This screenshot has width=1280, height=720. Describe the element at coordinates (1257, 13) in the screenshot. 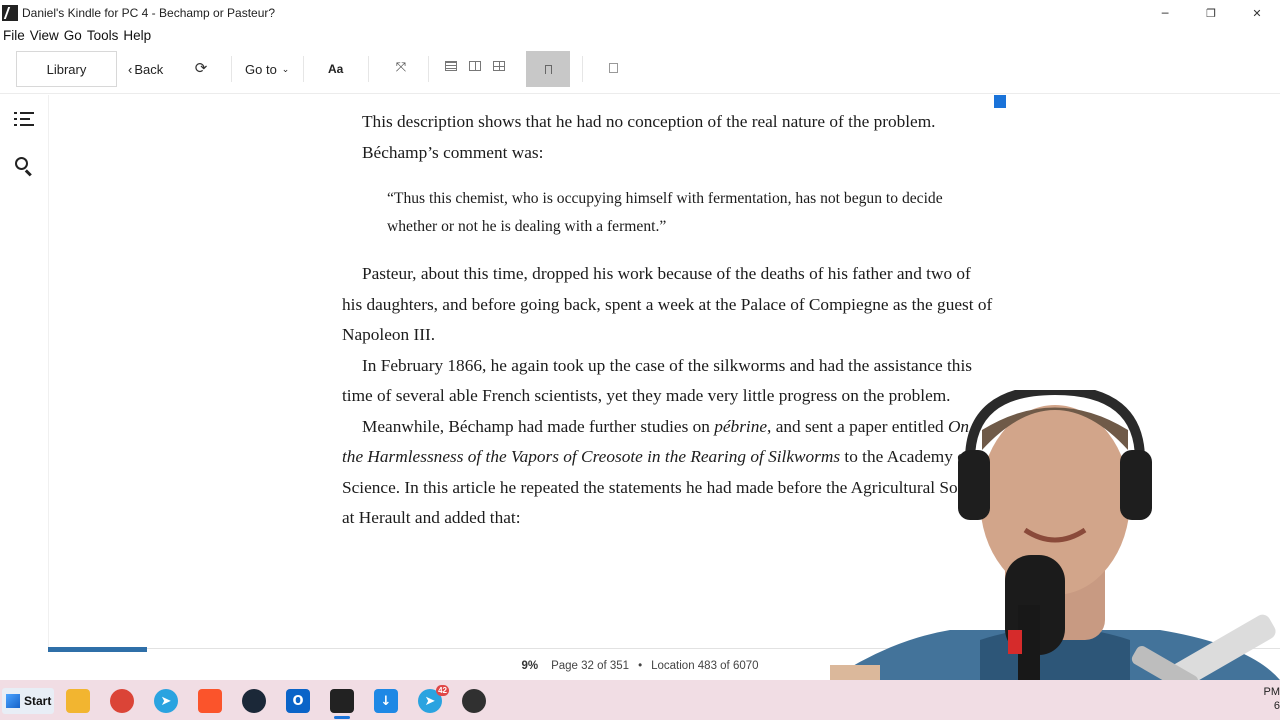

I see `close-button: ✕` at that location.